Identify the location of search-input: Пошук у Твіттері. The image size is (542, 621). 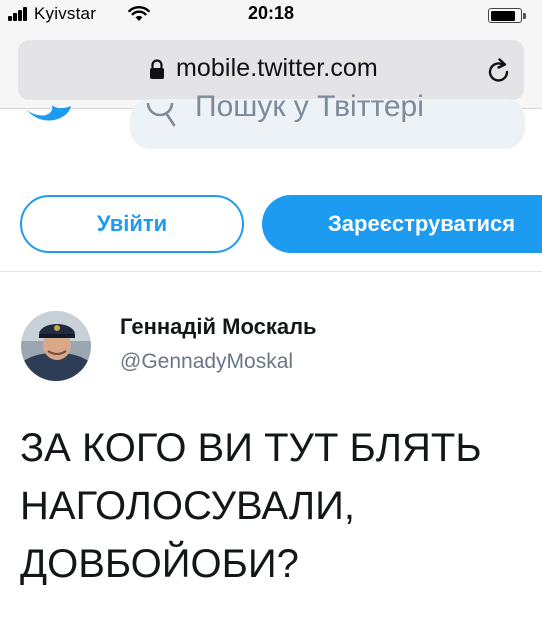
(327, 119).